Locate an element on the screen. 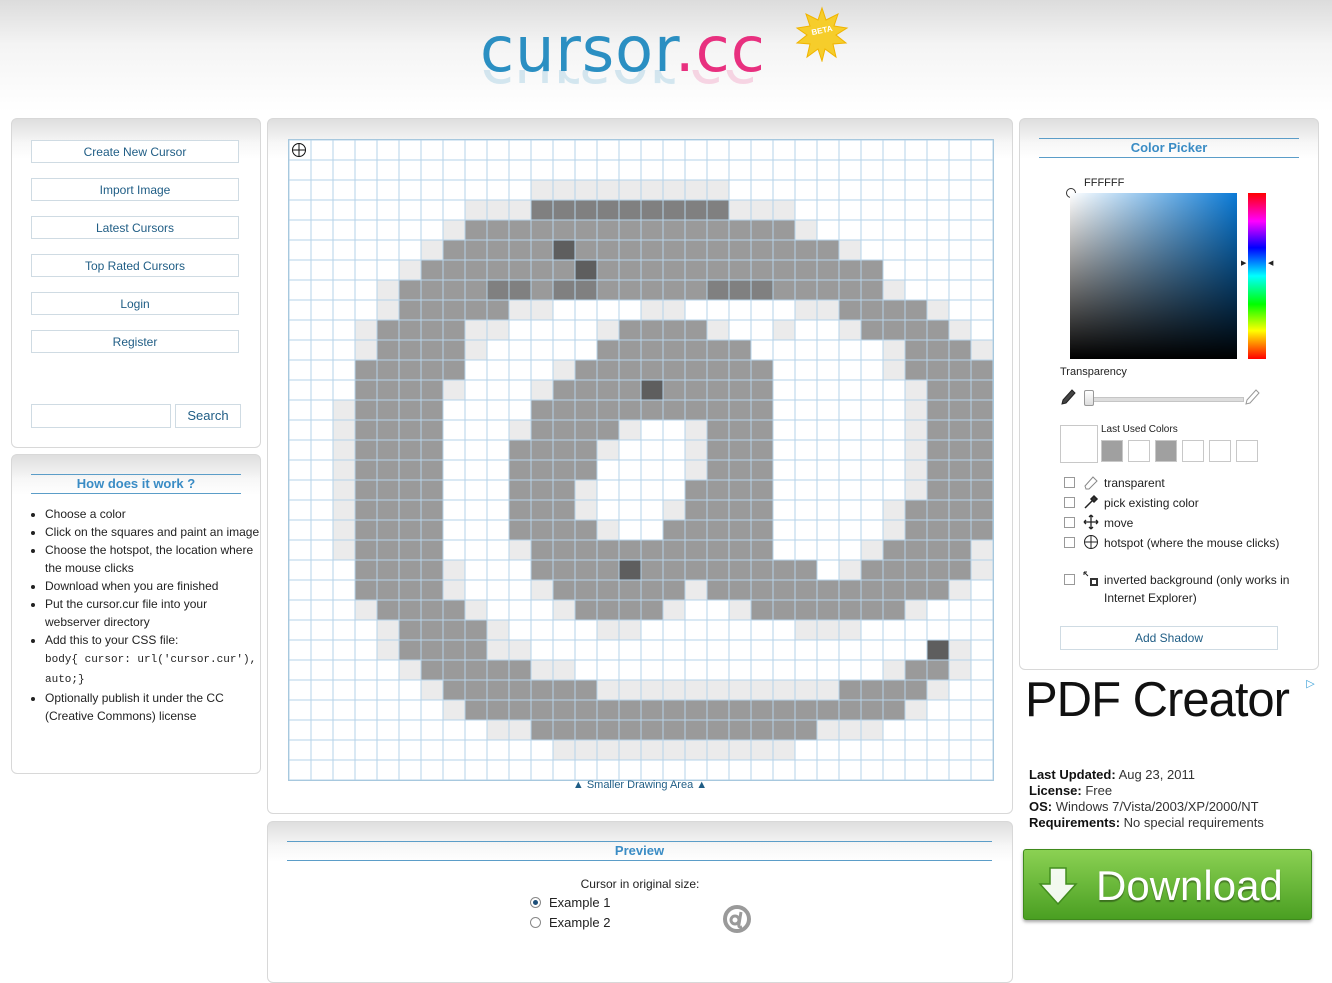  download-ad-button: Download is located at coordinates (1167, 884).